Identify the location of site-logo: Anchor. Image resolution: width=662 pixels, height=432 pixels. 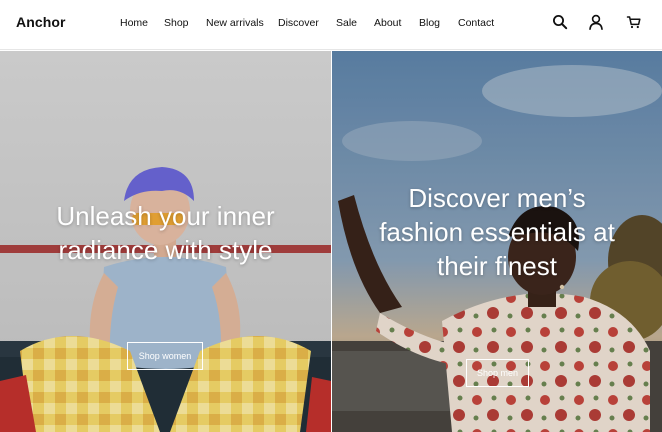
(41, 22).